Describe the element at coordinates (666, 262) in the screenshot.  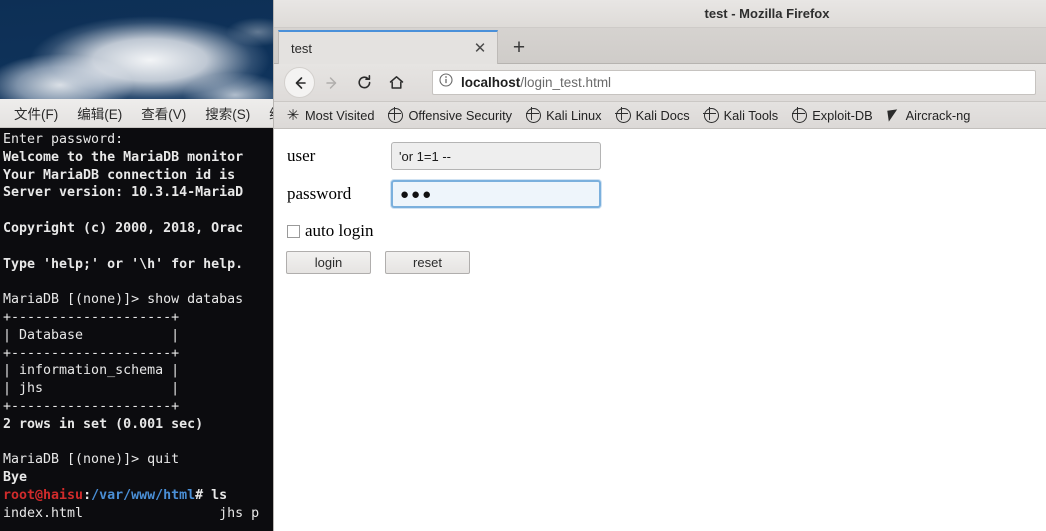
I see `form-buttons: login reset` at that location.